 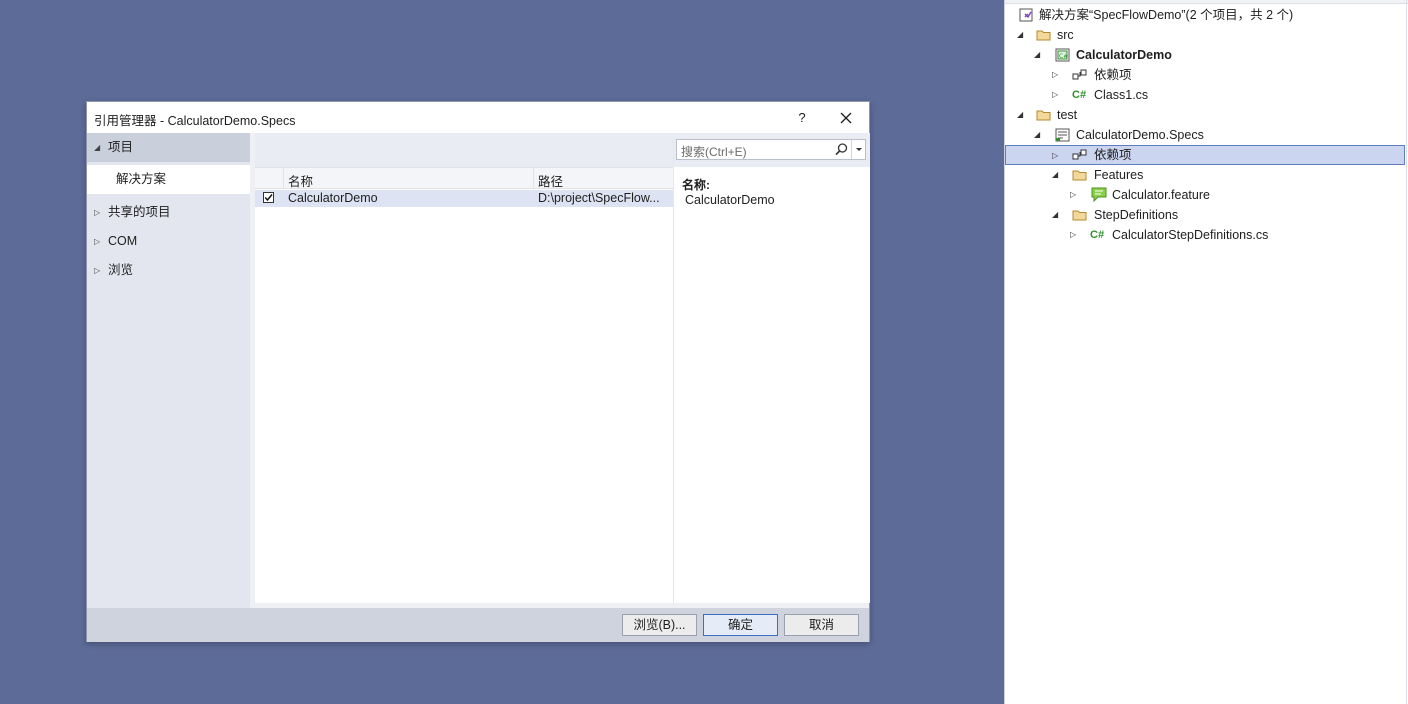 I want to click on cancel-button: 取消, so click(x=821, y=625).